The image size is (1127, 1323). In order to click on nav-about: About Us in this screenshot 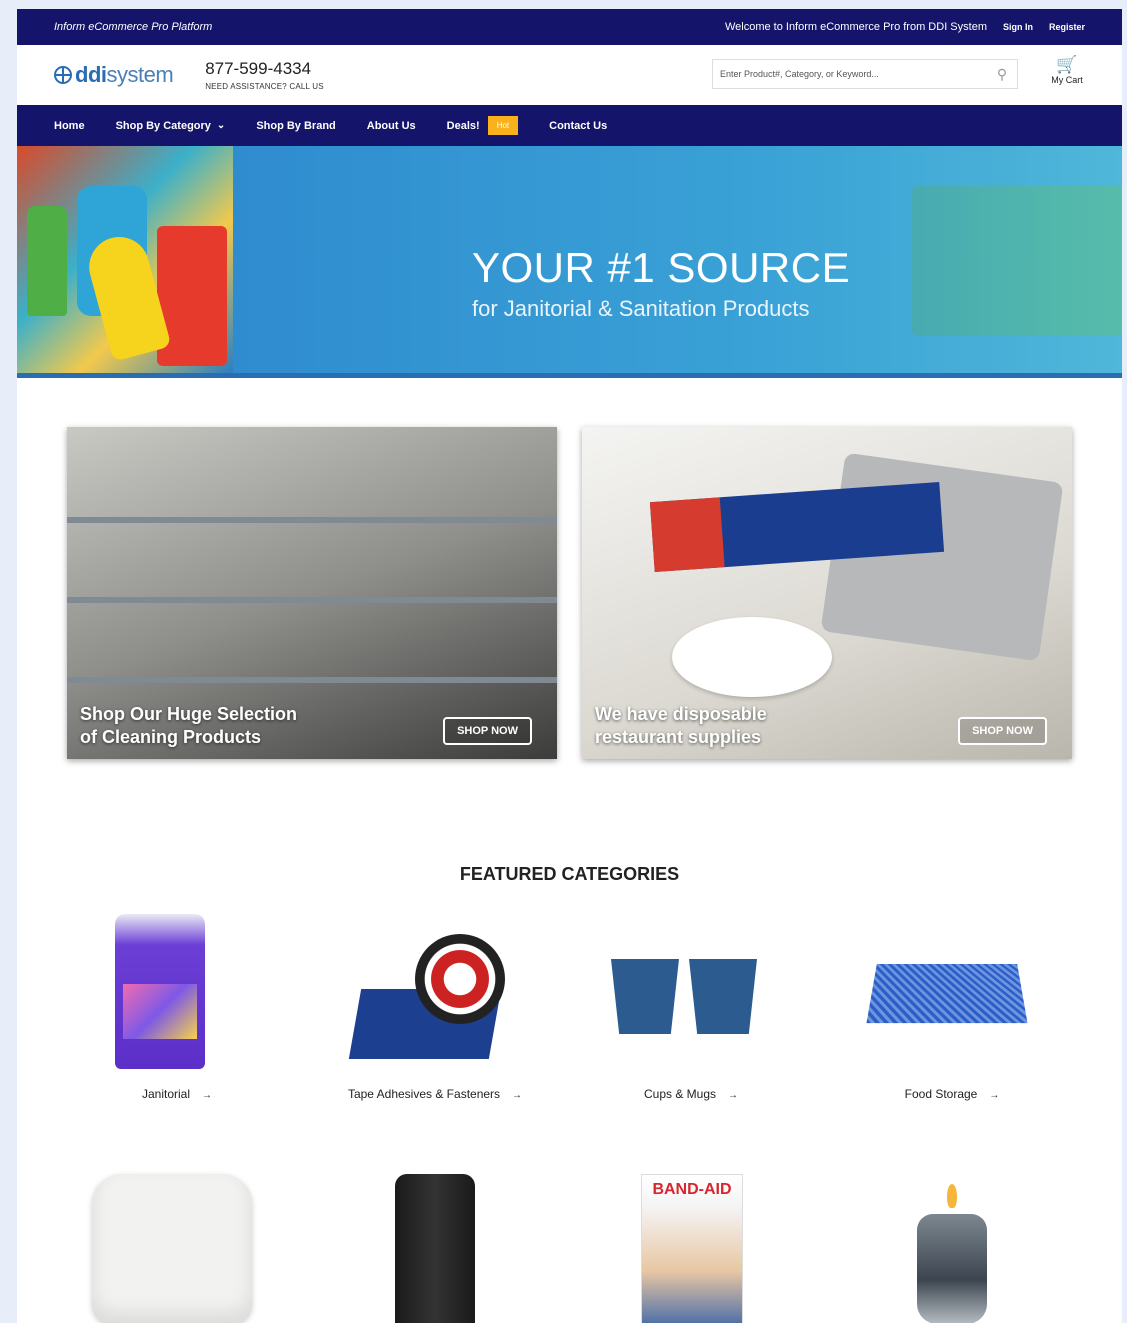, I will do `click(391, 126)`.